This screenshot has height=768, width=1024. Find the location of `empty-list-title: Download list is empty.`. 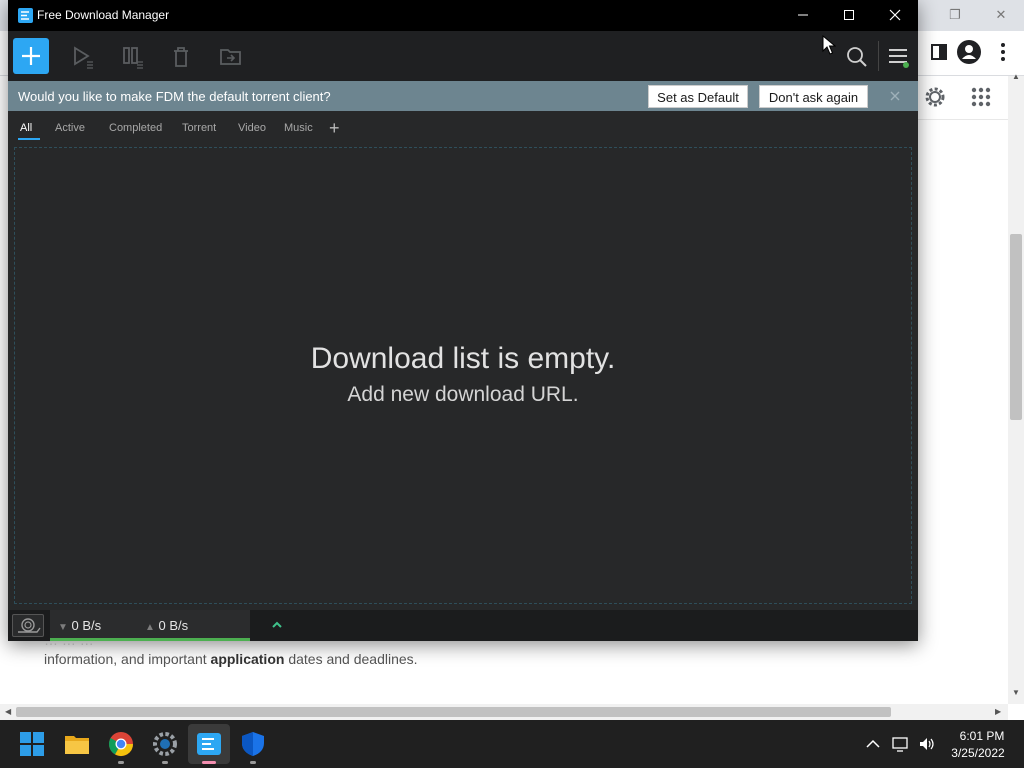

empty-list-title: Download list is empty. is located at coordinates (463, 358).